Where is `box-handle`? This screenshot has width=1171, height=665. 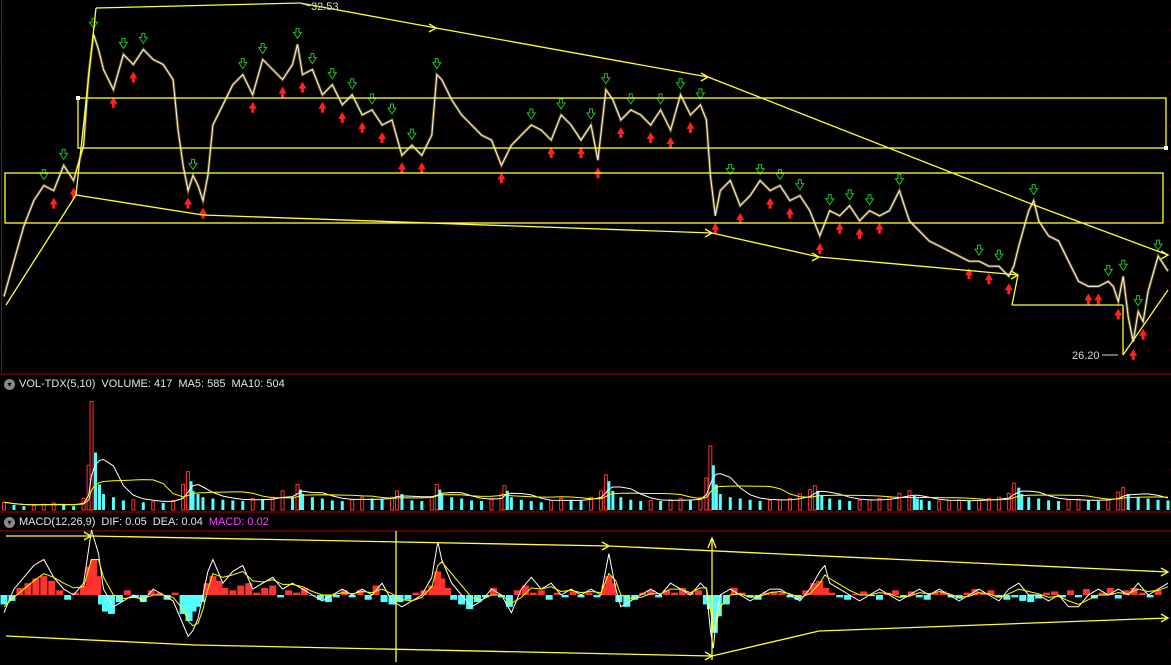
box-handle is located at coordinates (1166, 148).